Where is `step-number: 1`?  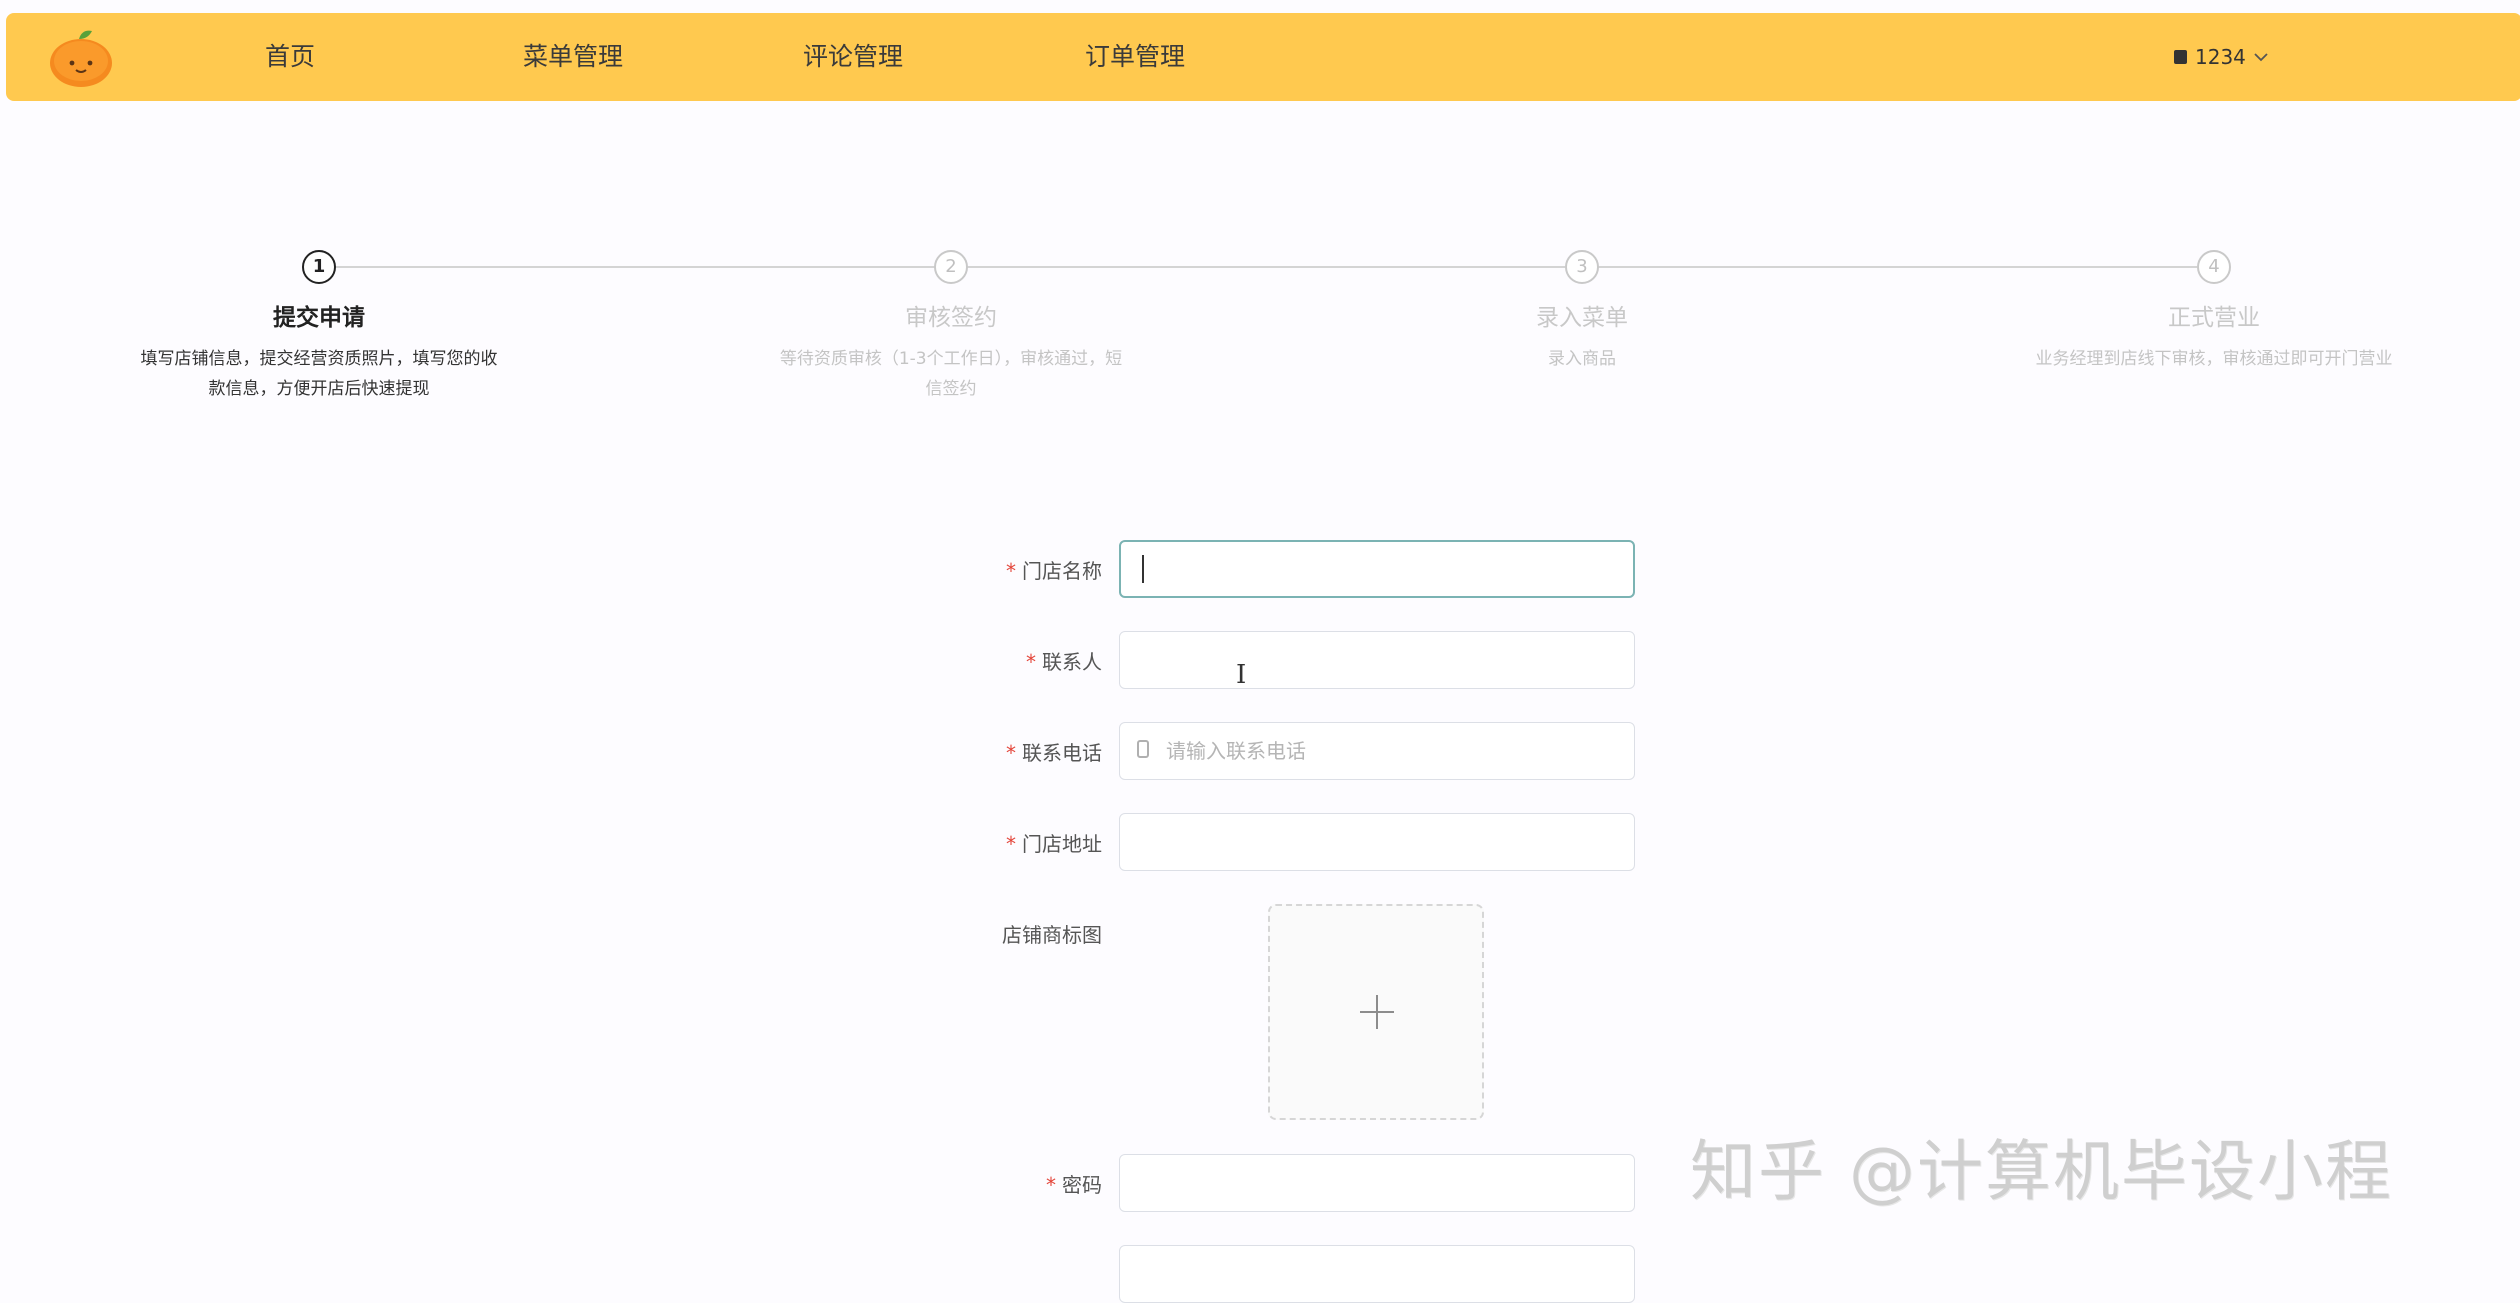 step-number: 1 is located at coordinates (319, 267).